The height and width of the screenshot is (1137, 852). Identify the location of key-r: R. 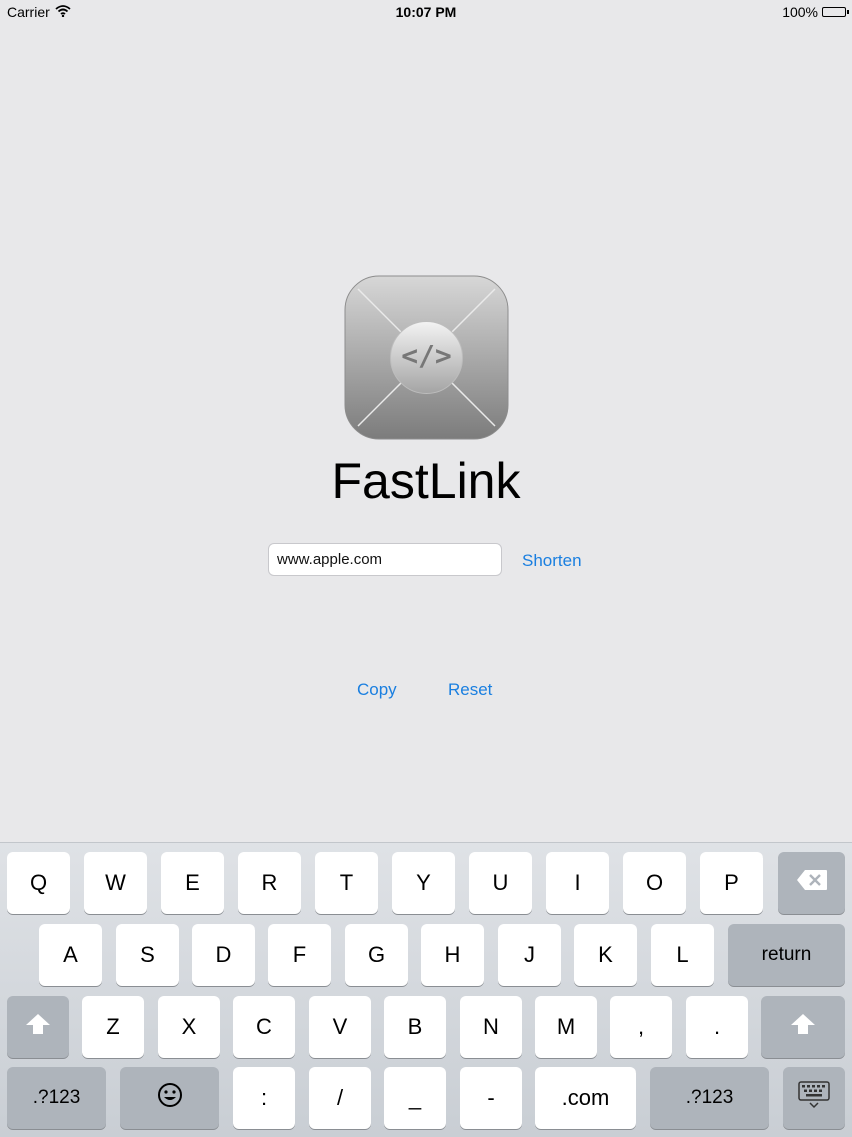
(269, 883).